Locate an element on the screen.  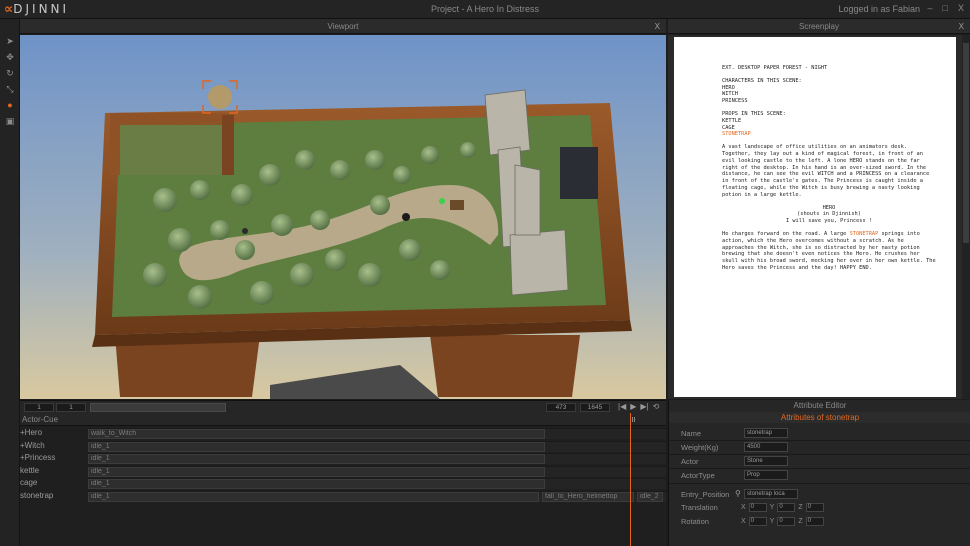
action2-start: He charges forward on the road. A large is located at coordinates (784, 233).